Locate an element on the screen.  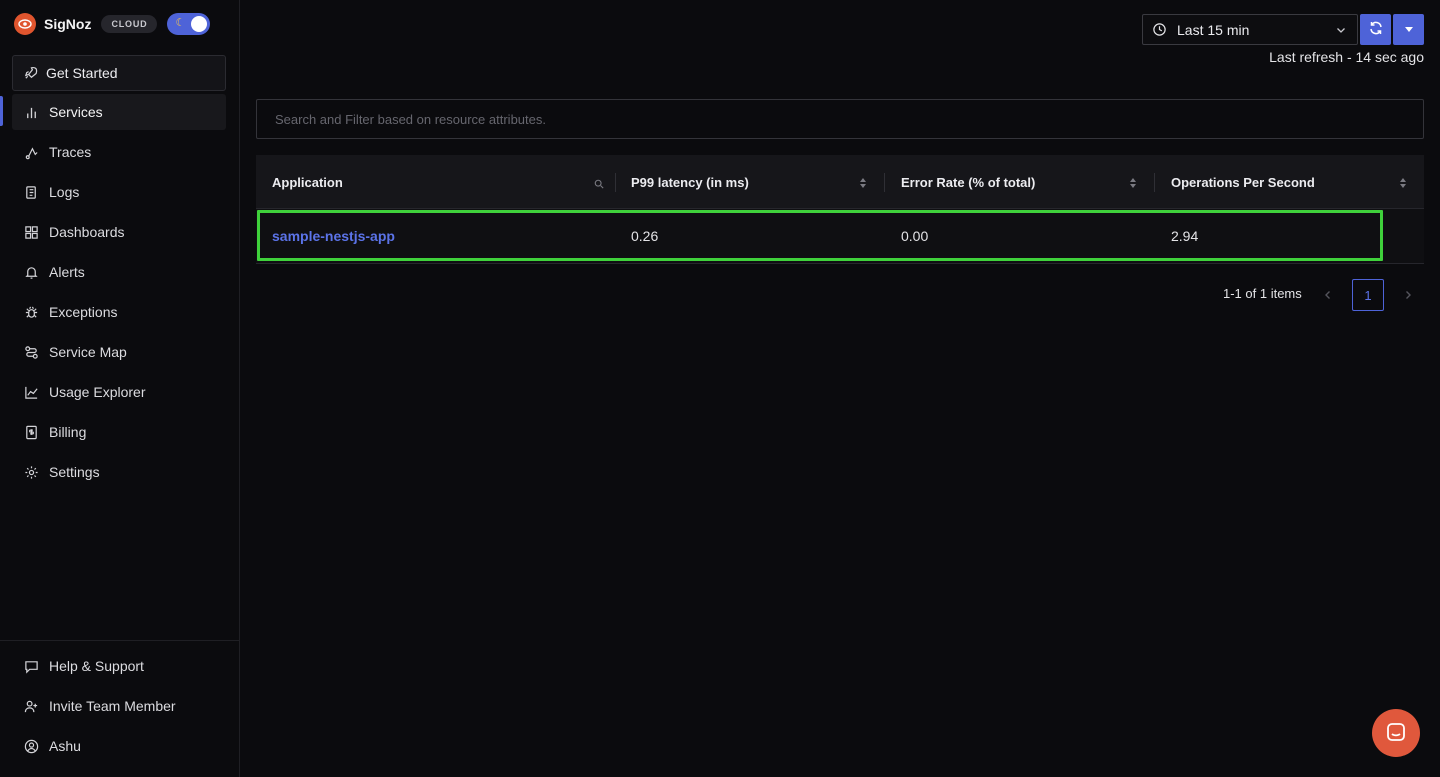
sidebar-item-label: Service Map is located at coordinates (88, 352).